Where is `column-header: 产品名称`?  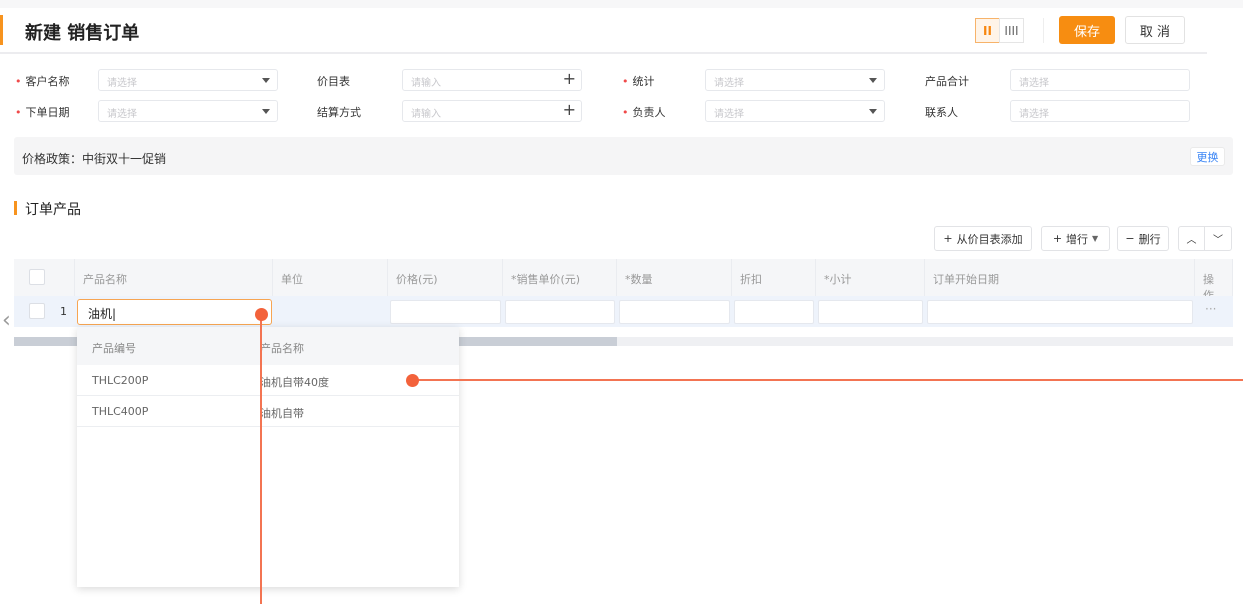 column-header: 产品名称 is located at coordinates (174, 277).